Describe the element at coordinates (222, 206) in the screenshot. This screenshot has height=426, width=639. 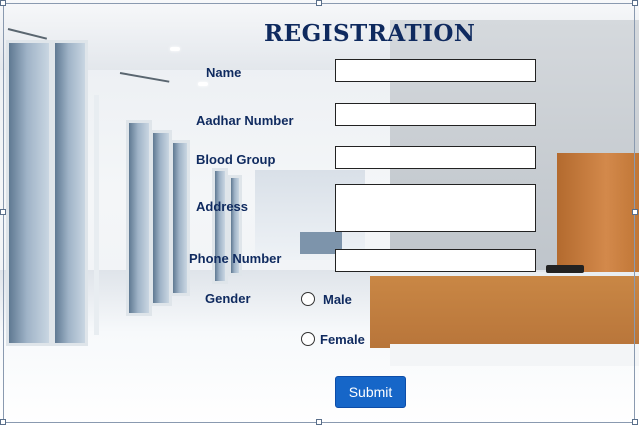
I see `address-label: Address` at that location.